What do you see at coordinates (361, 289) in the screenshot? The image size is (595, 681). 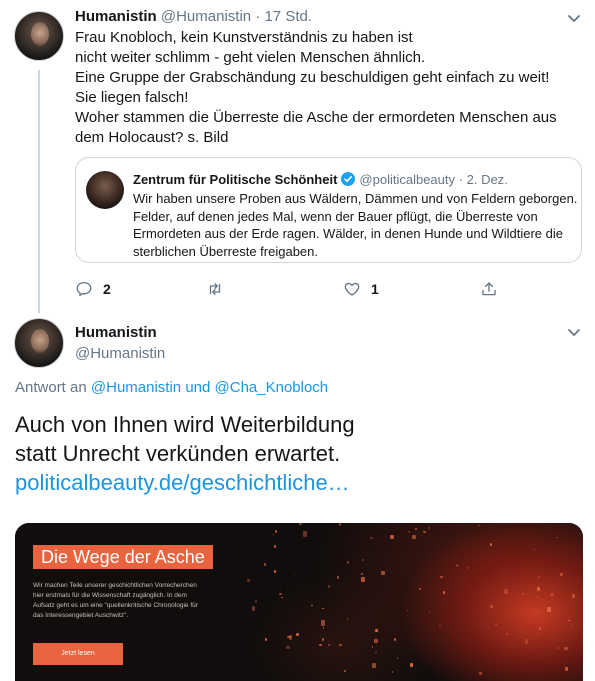 I see `like-button: 1` at bounding box center [361, 289].